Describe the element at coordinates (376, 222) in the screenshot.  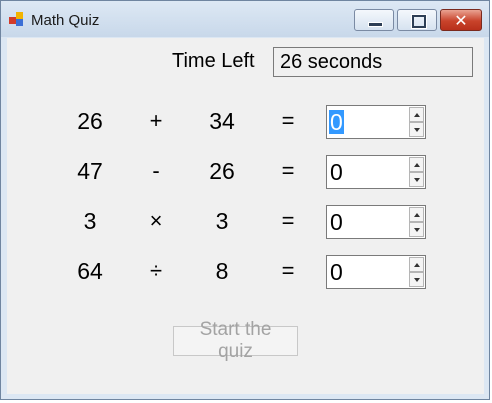
I see `product-answer-spinner: 0` at that location.